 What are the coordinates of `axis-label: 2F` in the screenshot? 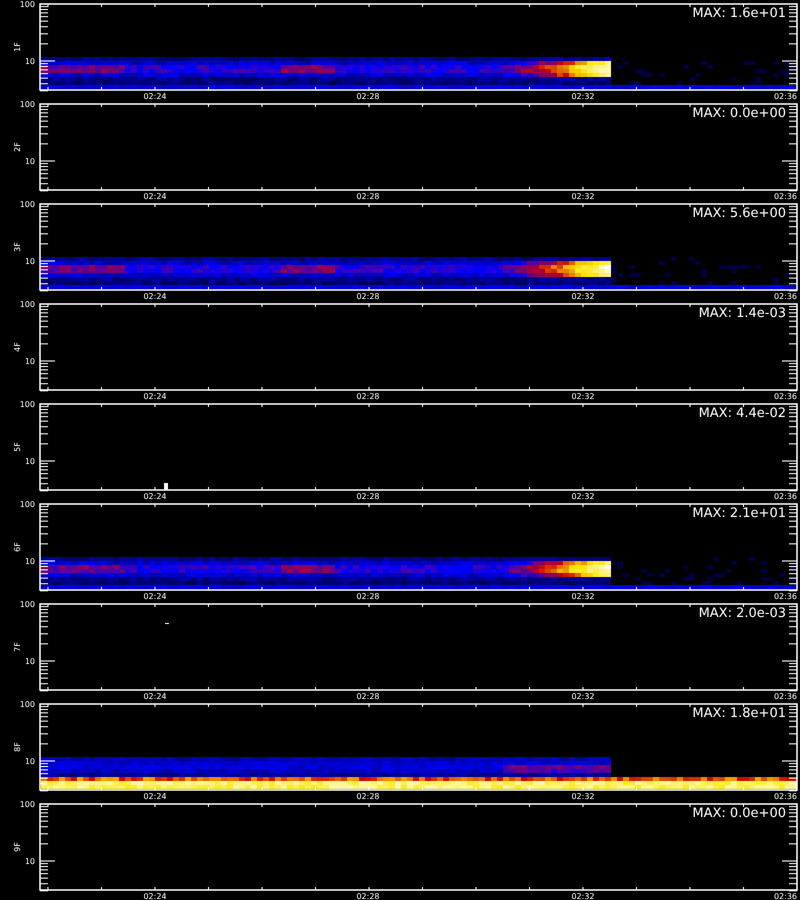 It's located at (17, 147).